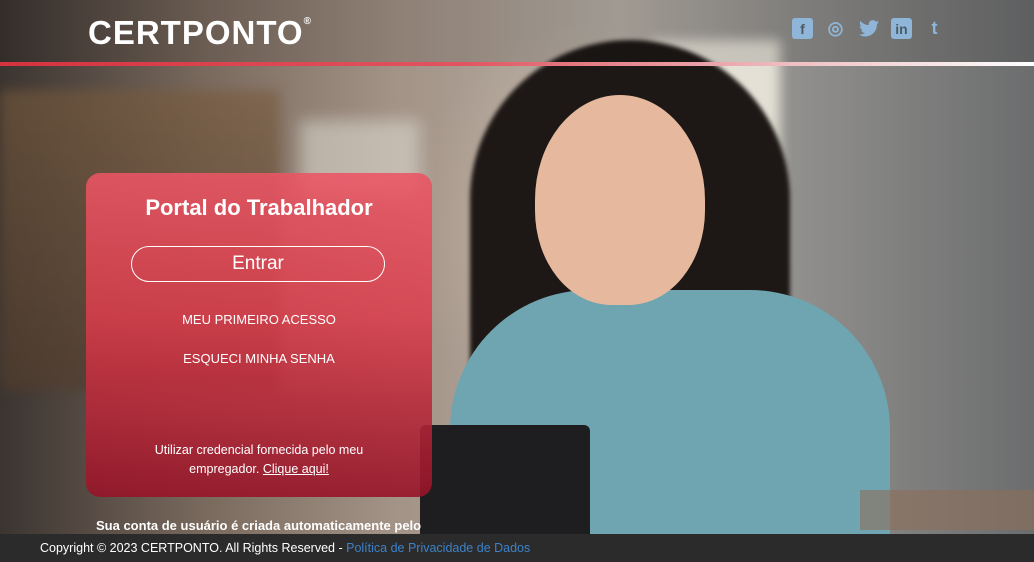 This screenshot has width=1034, height=562. I want to click on privacy-policy-link: Política de Privacidade de Dados, so click(438, 548).